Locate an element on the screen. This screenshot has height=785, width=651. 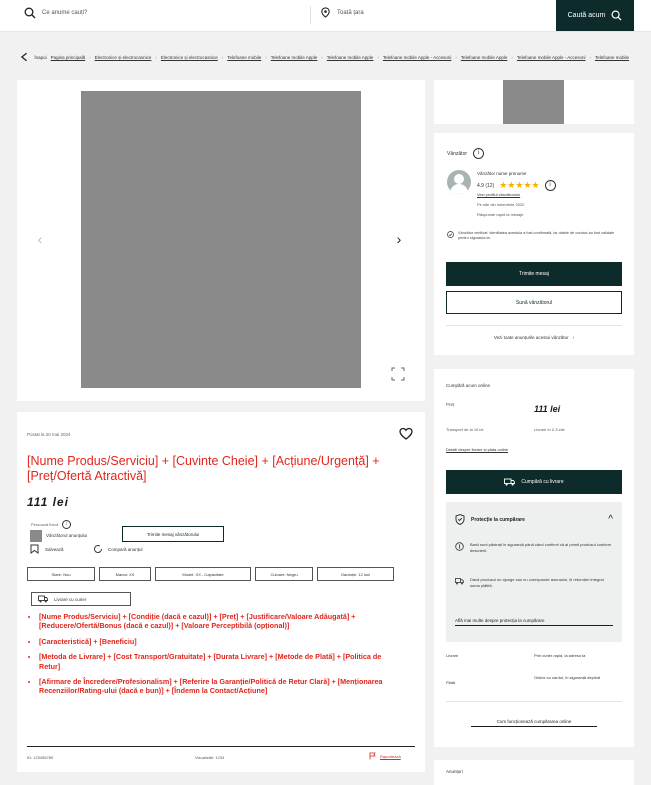
all-seller-ads-link: Vezi toate anunțurile acestui vânzător › is located at coordinates (534, 337).